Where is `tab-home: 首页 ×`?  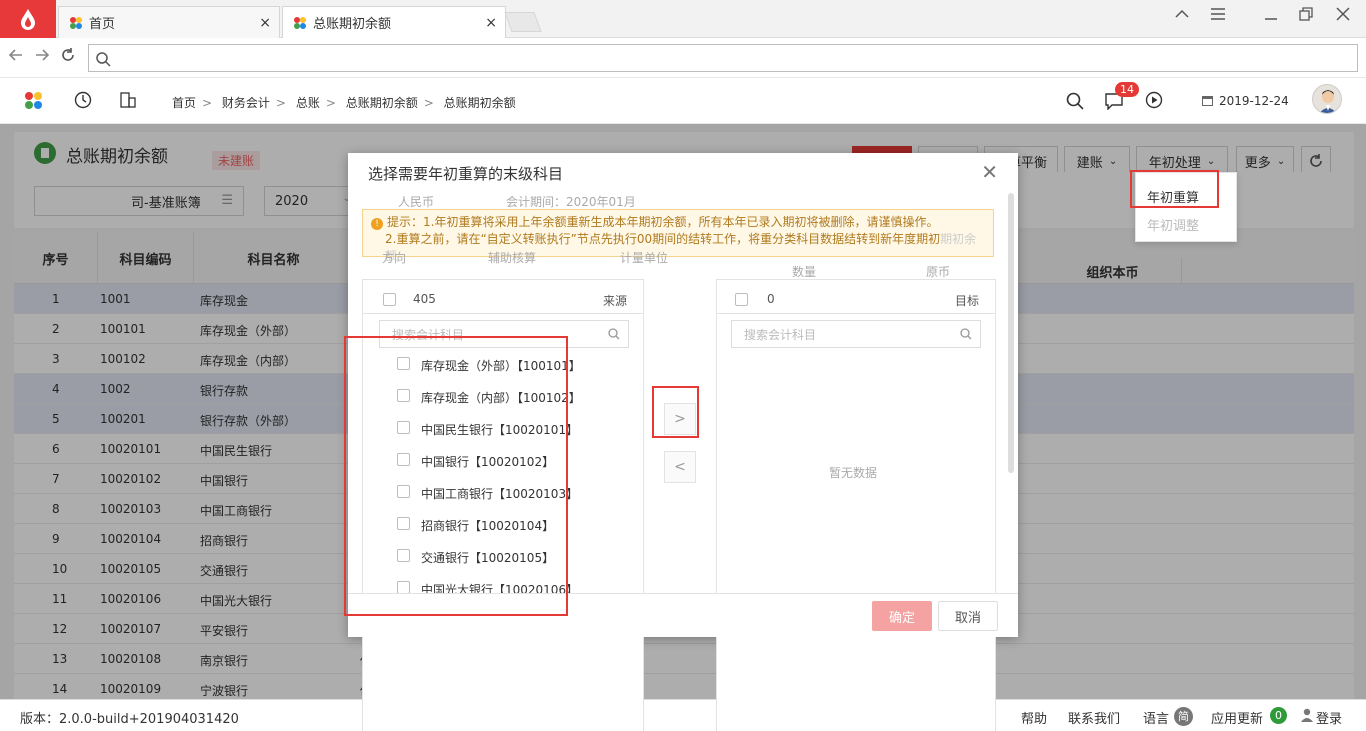
tab-home: 首页 × is located at coordinates (169, 22).